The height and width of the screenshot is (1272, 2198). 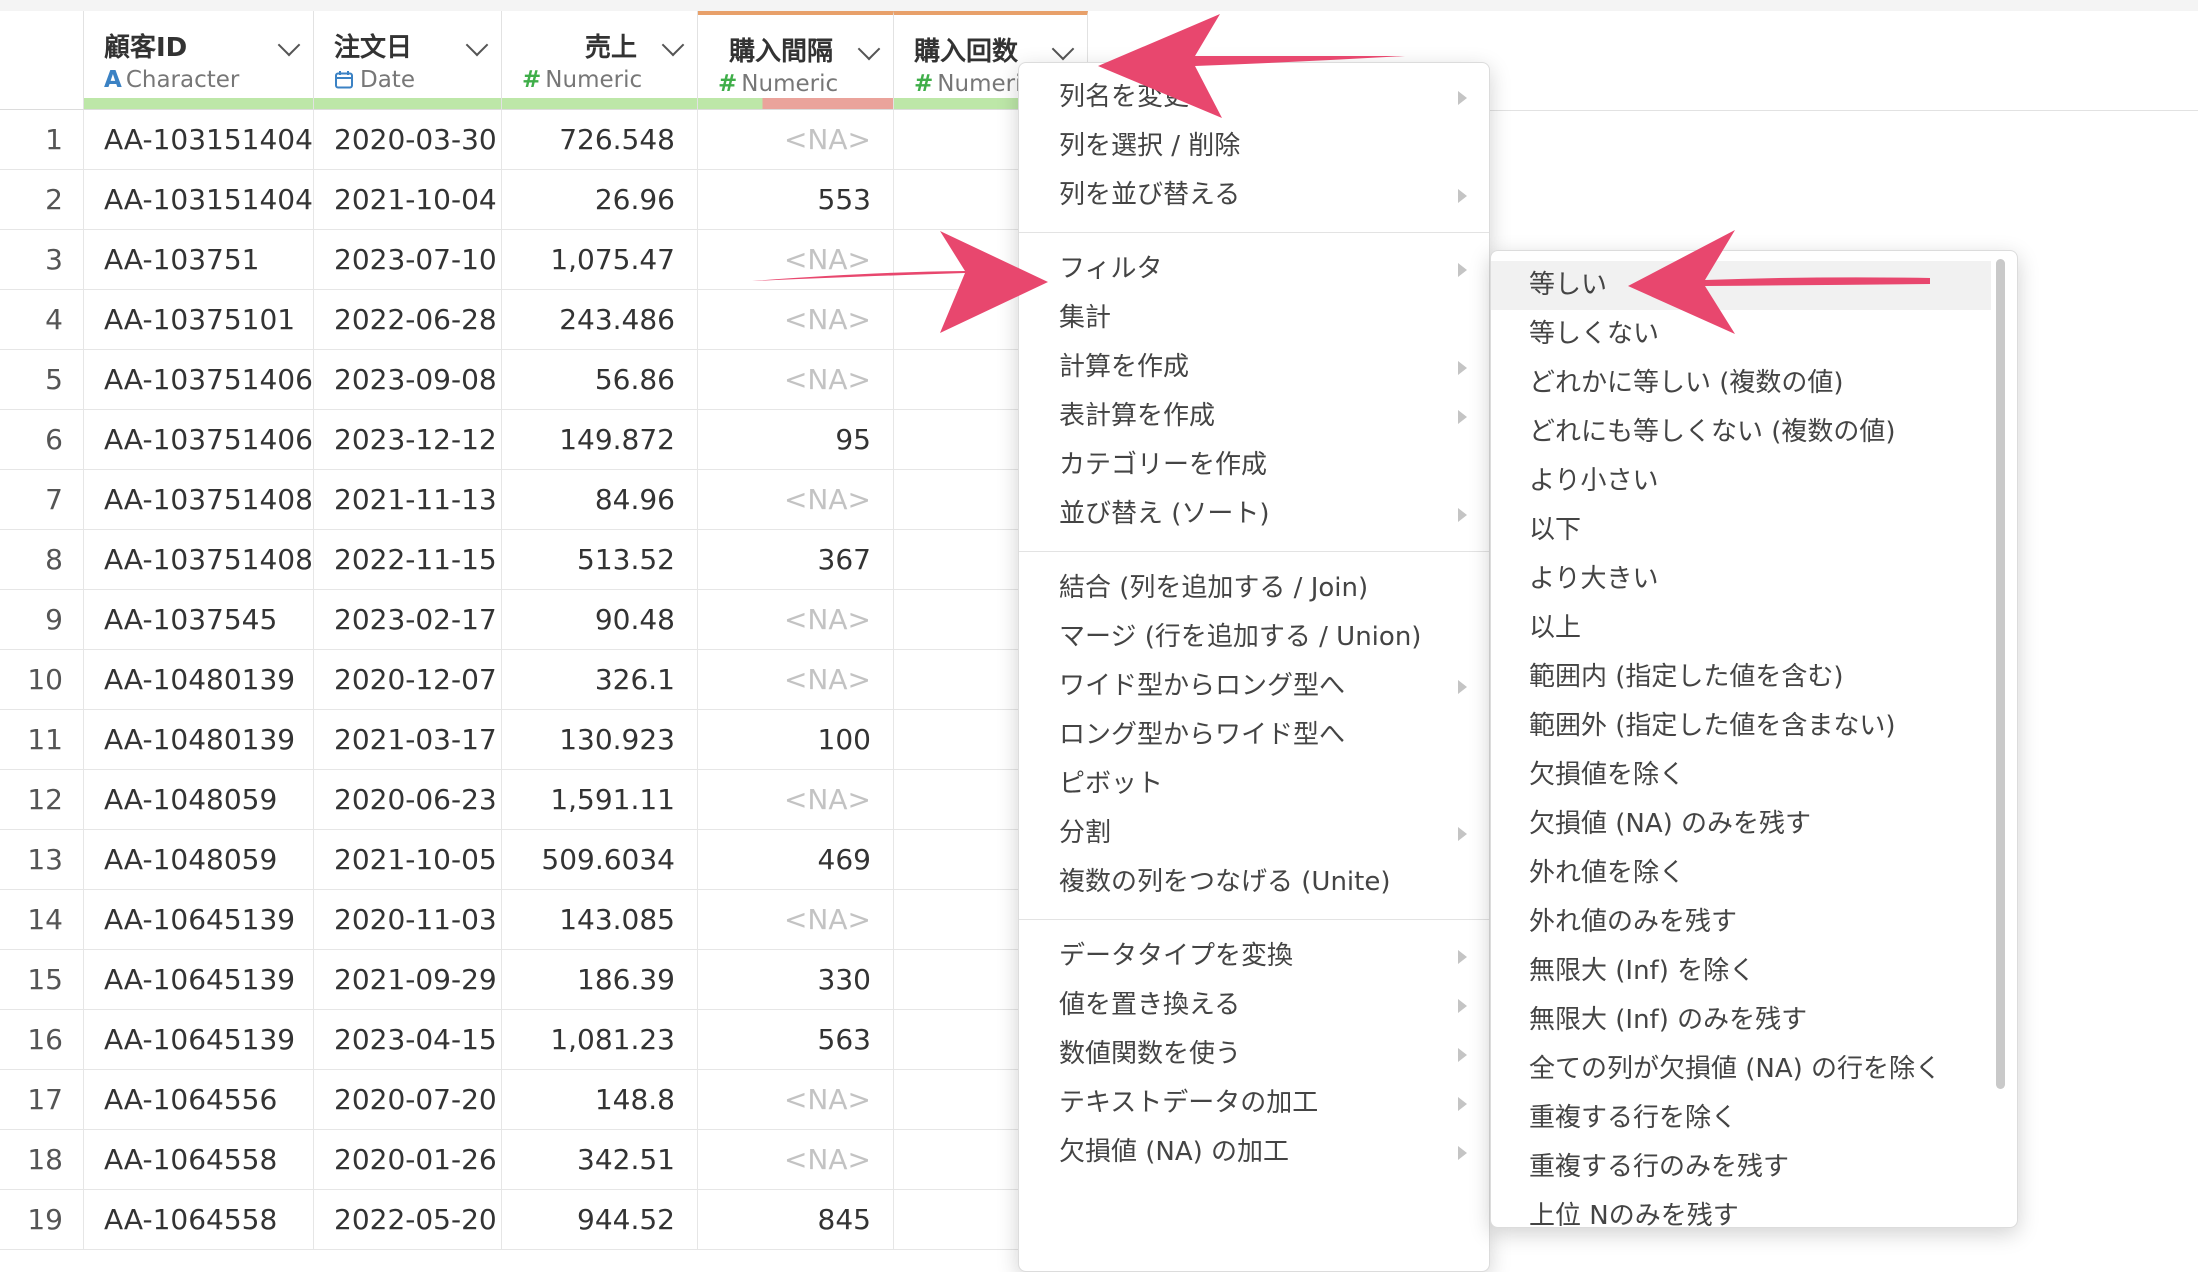 What do you see at coordinates (1254, 1152) in the screenshot?
I see `menu-item: 欠損値 (NA) の加工` at bounding box center [1254, 1152].